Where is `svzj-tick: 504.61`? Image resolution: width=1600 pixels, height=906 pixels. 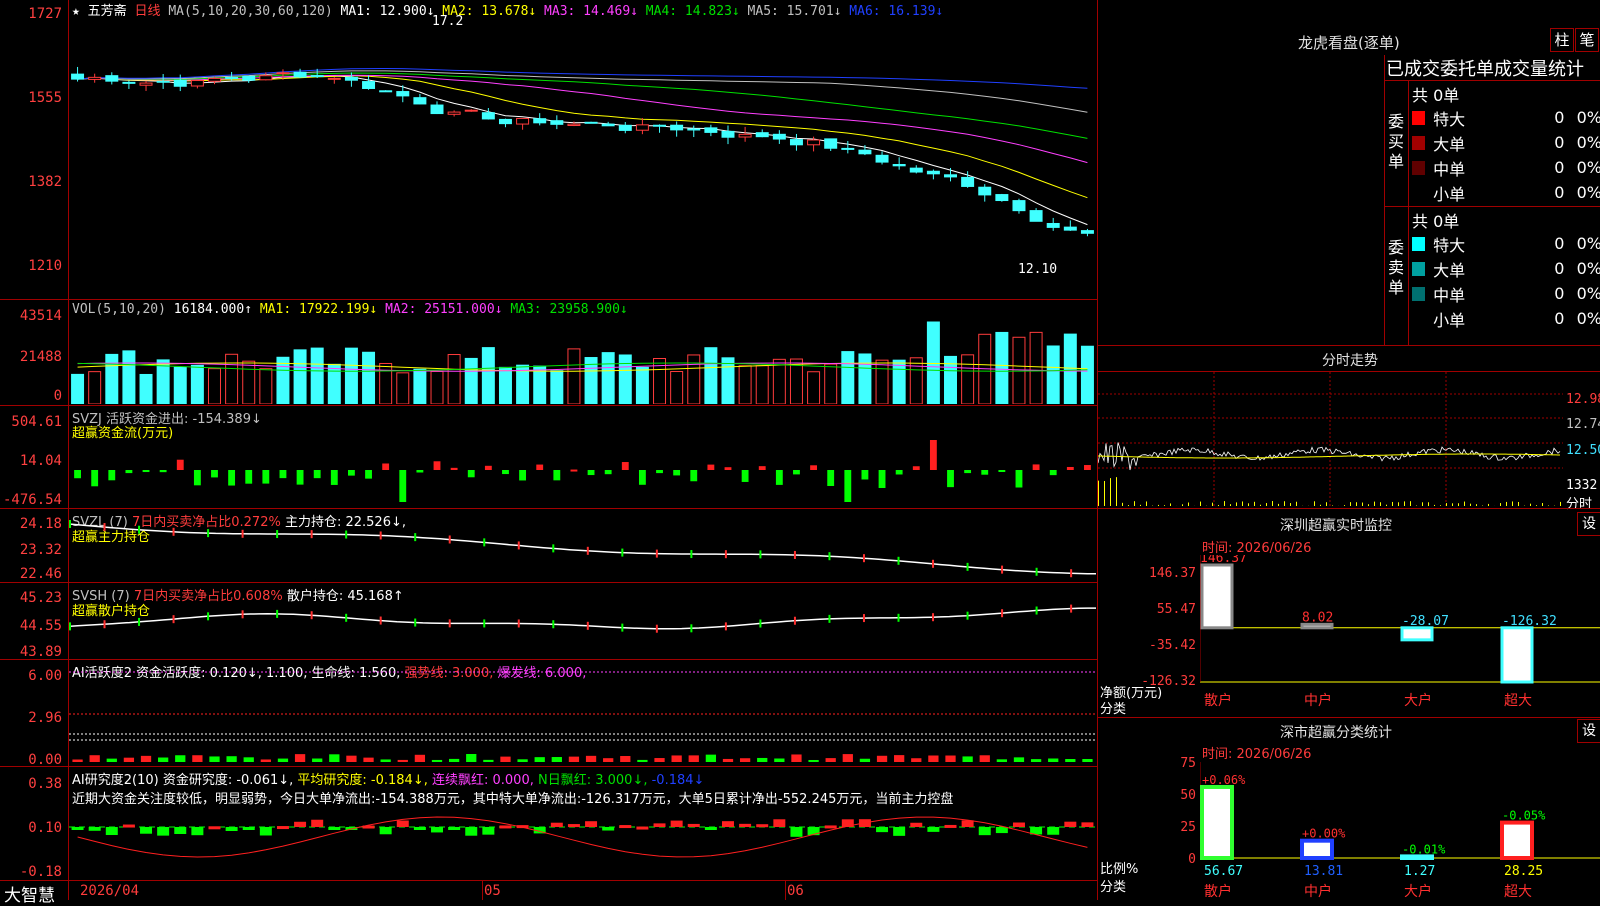 svzj-tick: 504.61 is located at coordinates (31, 422).